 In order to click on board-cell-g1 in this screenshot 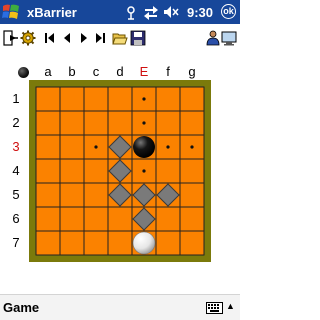, I will do `click(192, 99)`.